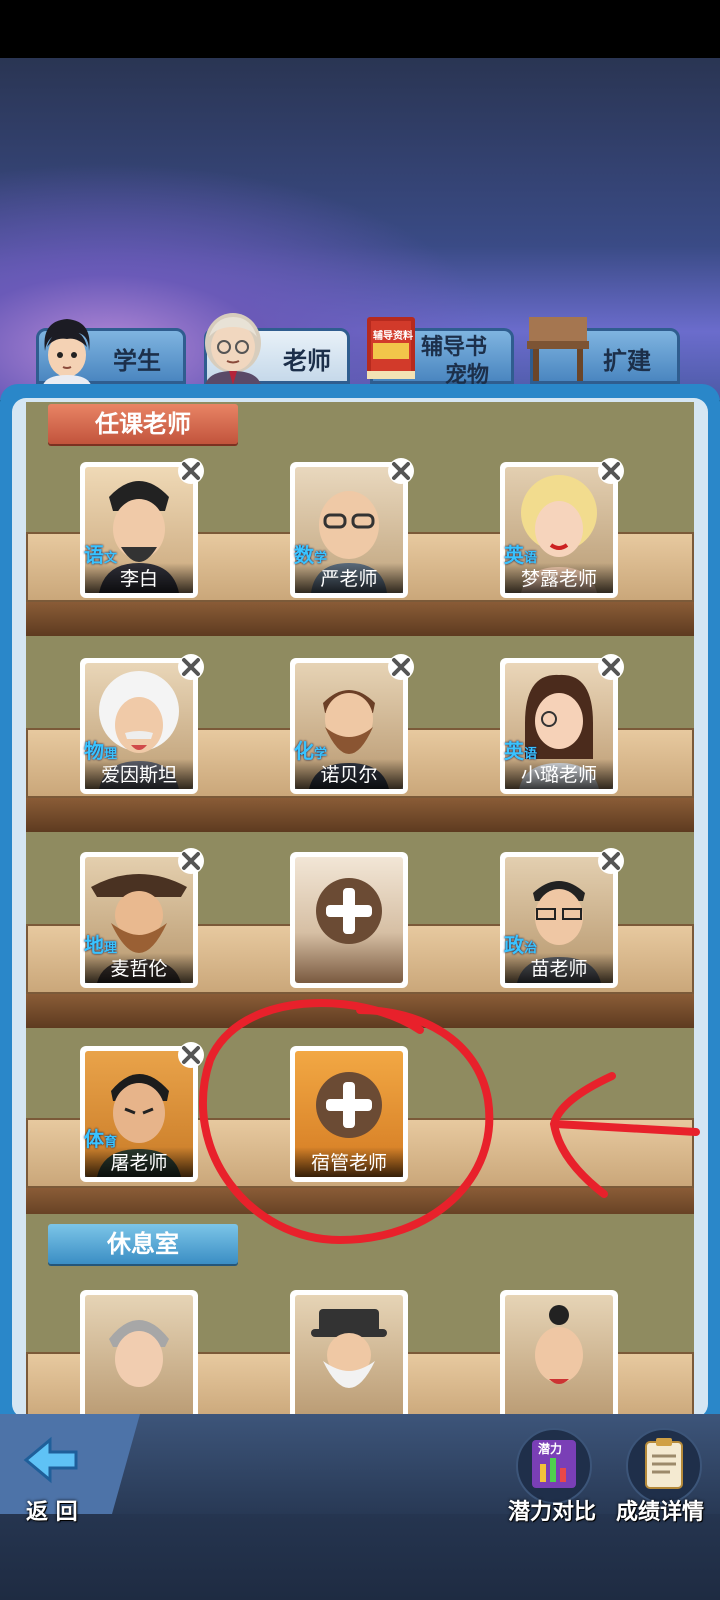 The image size is (720, 1600). I want to click on section-title-teachers: 任课老师, so click(143, 424).